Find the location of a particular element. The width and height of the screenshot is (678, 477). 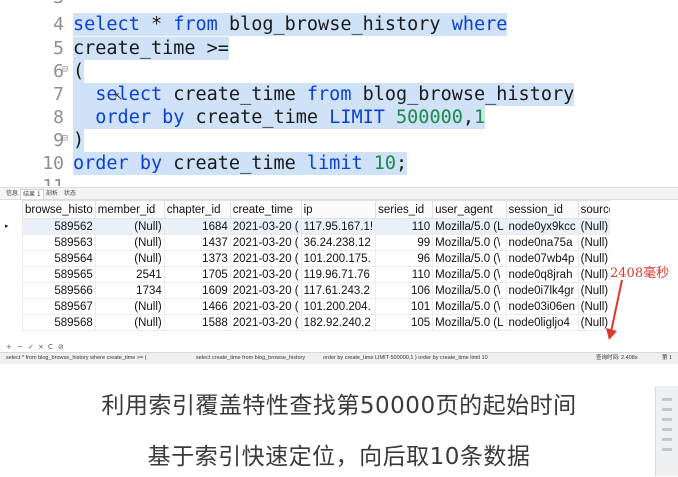

table-cell: 117.95.167.1! is located at coordinates (338, 226).